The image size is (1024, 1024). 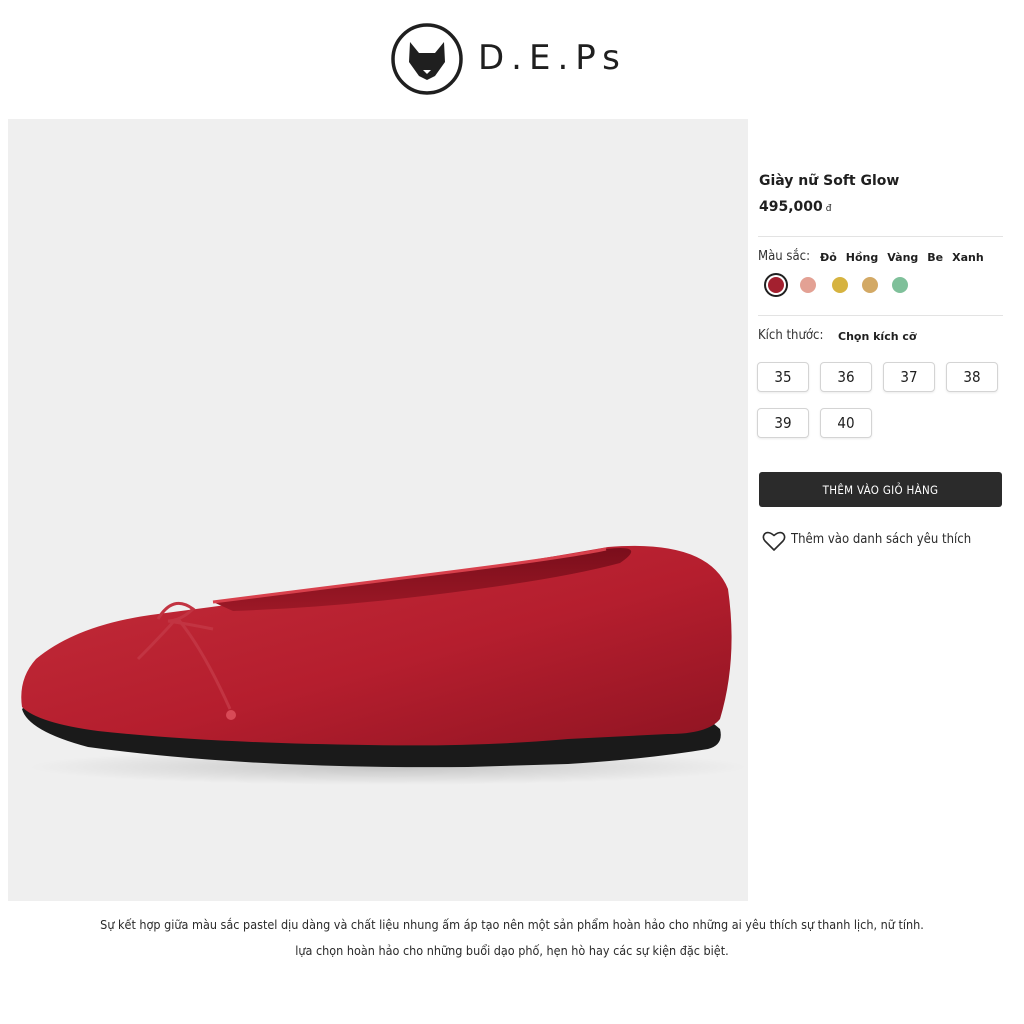 What do you see at coordinates (828, 257) in the screenshot?
I see `color-name-do: Đỏ` at bounding box center [828, 257].